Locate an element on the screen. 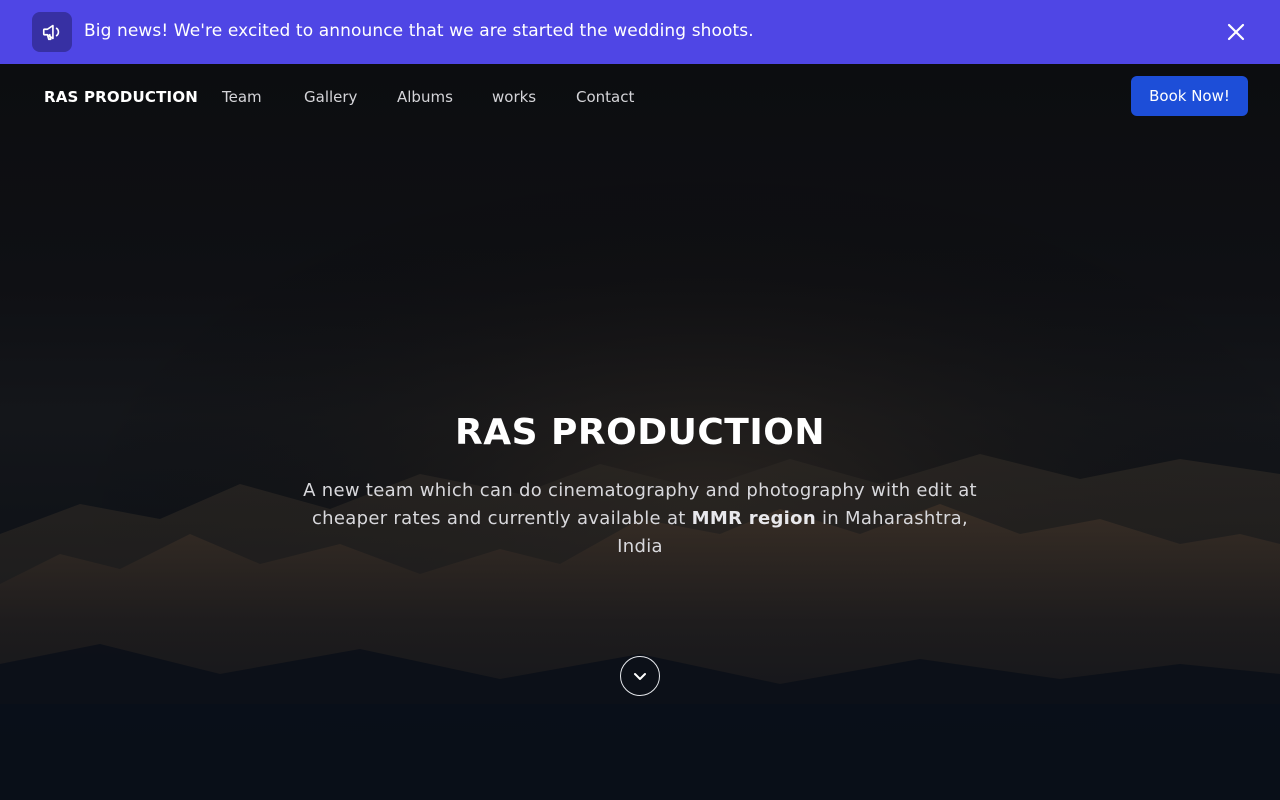 This screenshot has height=800, width=1280. chevron-down-icon is located at coordinates (640, 676).